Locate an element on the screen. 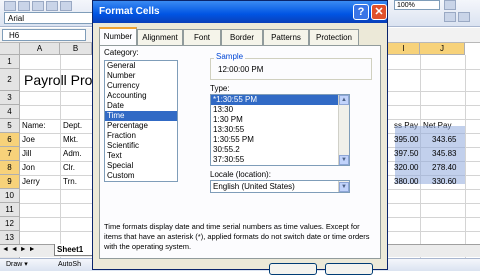 This screenshot has height=275, width=480. column-header-i: I is located at coordinates (404, 49).